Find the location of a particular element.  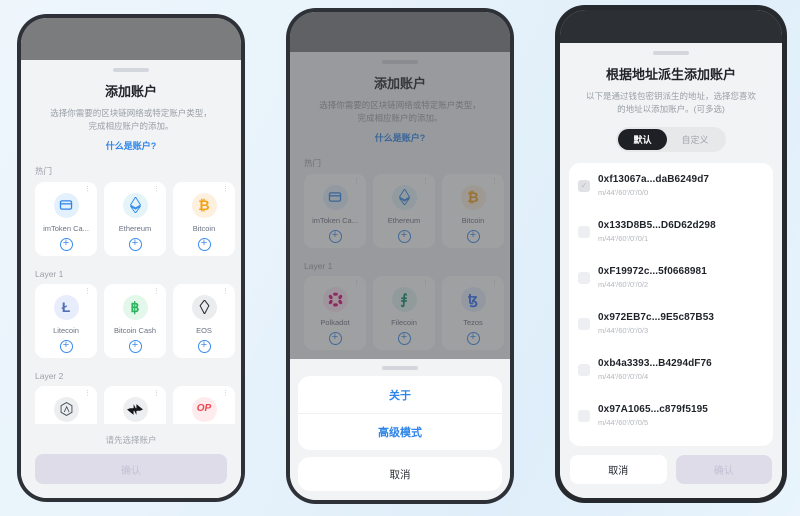

phone1-sheet-footer: 请先选择账户 确认 is located at coordinates (131, 461).